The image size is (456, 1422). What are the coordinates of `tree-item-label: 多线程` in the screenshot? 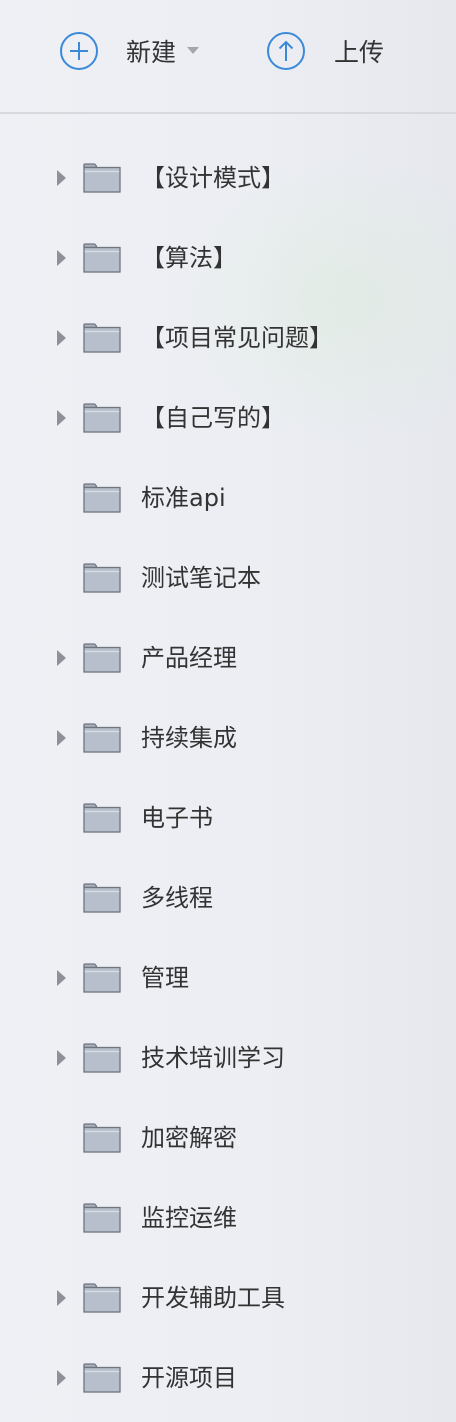 It's located at (177, 898).